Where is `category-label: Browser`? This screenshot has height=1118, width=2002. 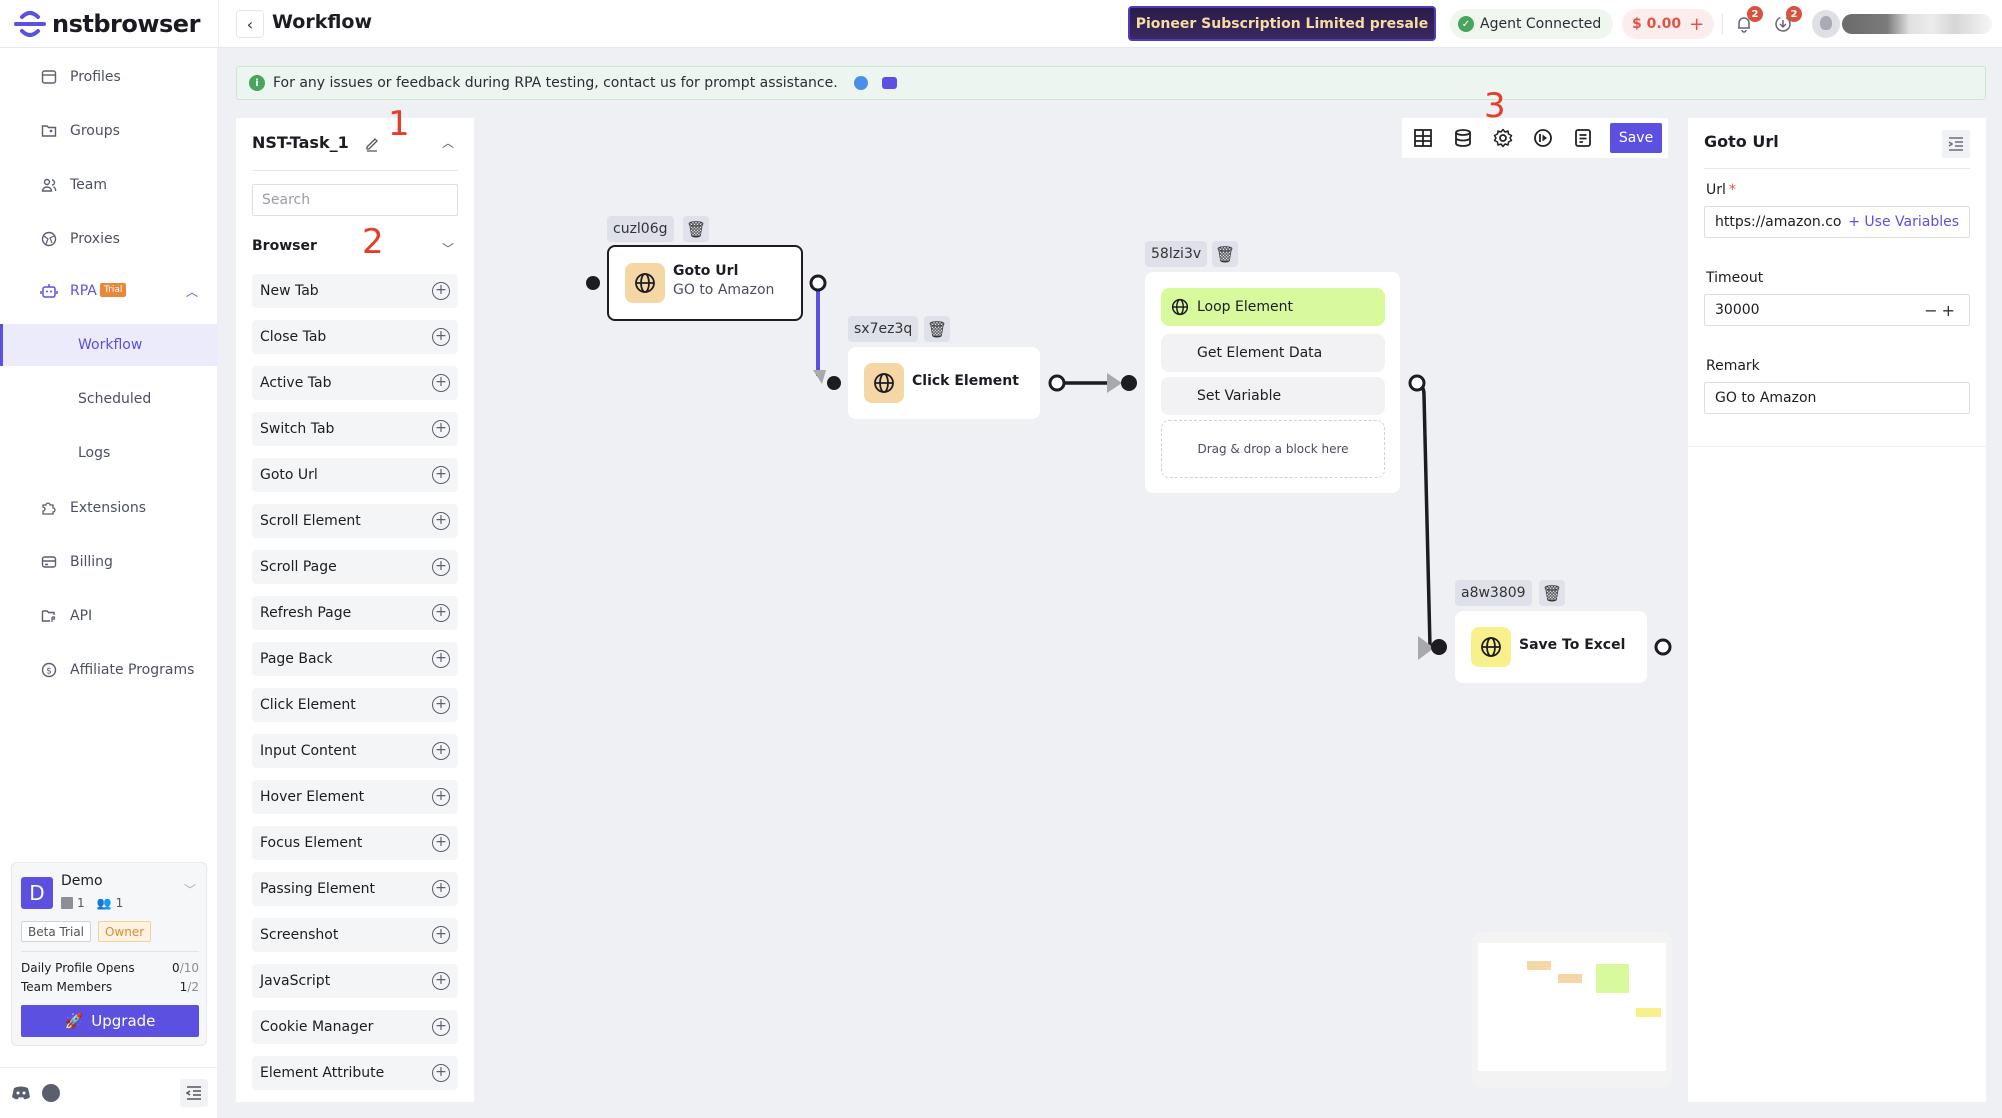
category-label: Browser is located at coordinates (284, 246).